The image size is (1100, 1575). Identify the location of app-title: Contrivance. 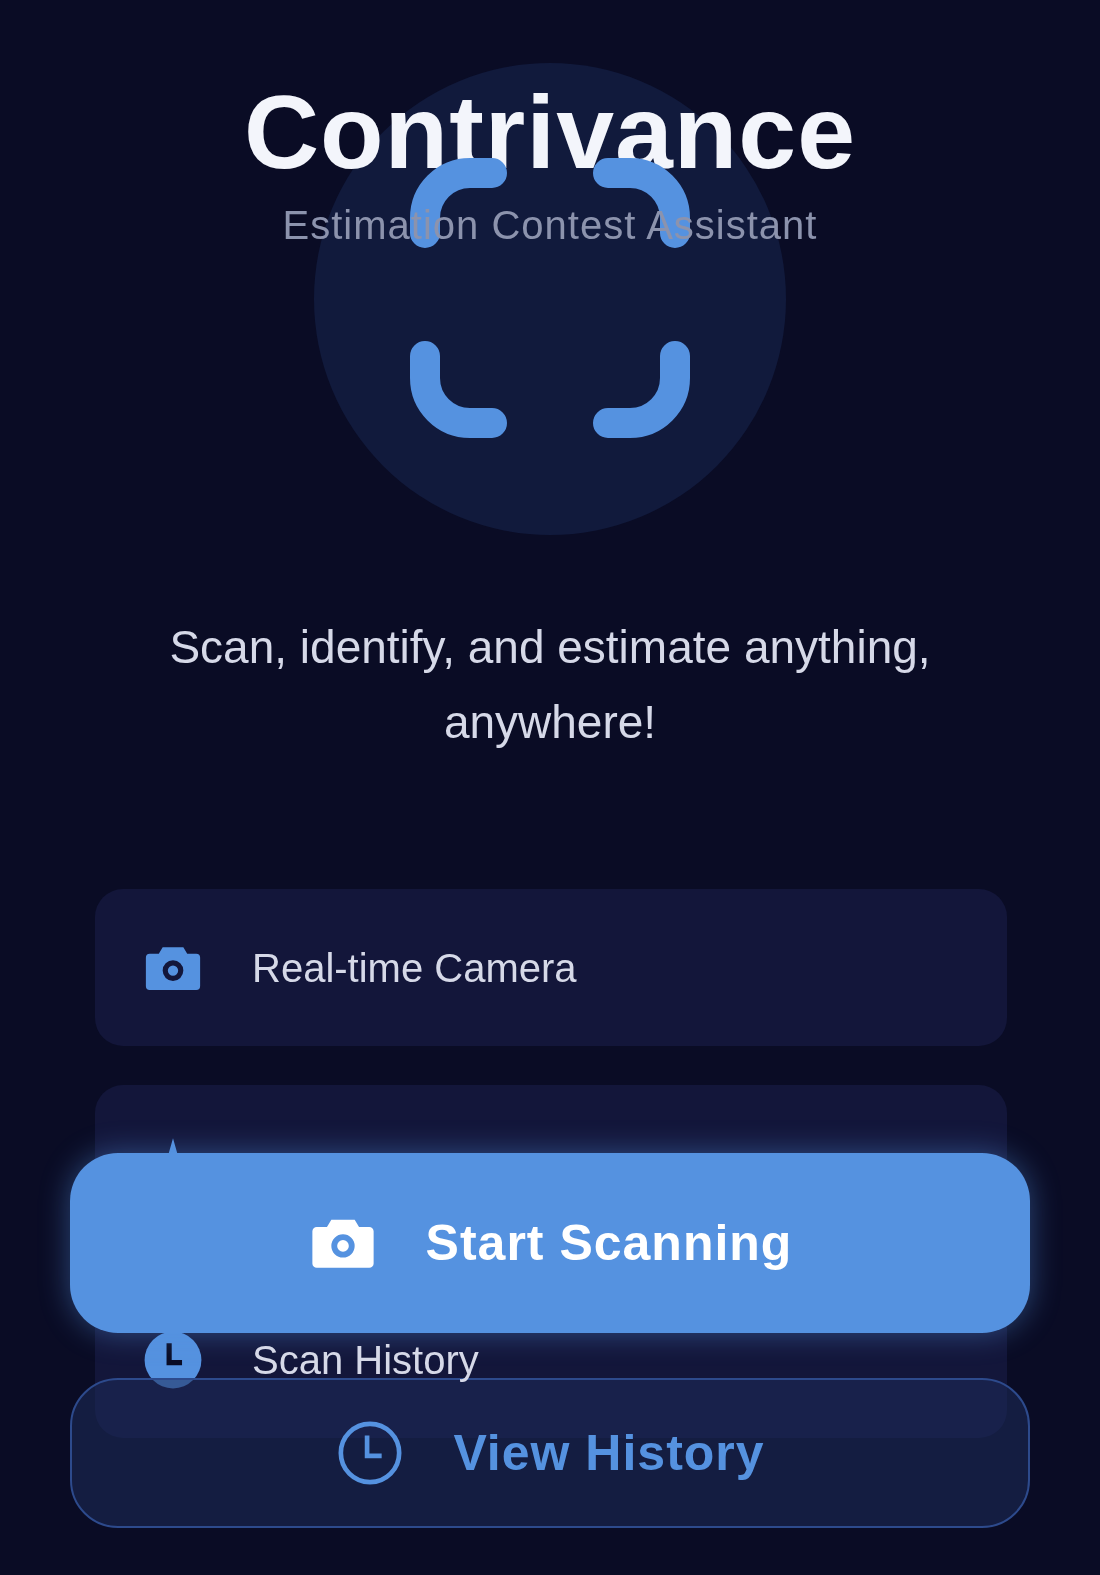
(549, 132).